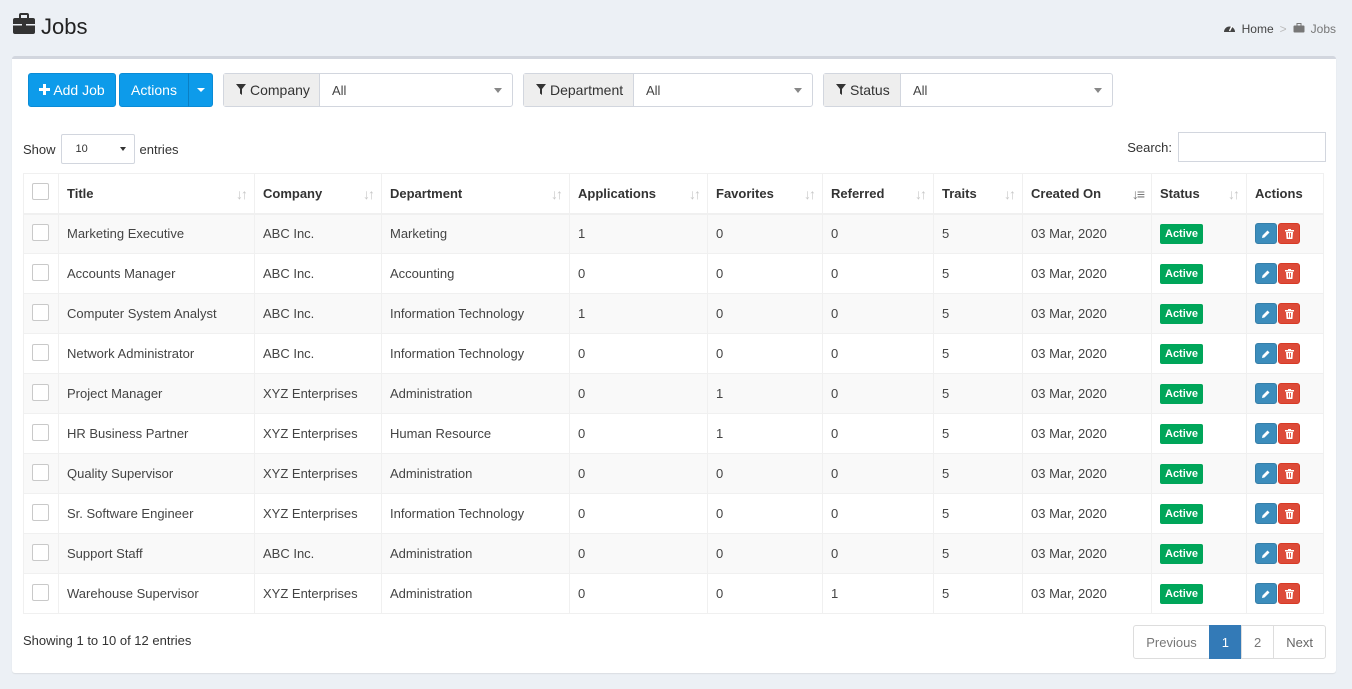 The width and height of the screenshot is (1352, 689). I want to click on entries-length-select: 10, so click(97, 149).